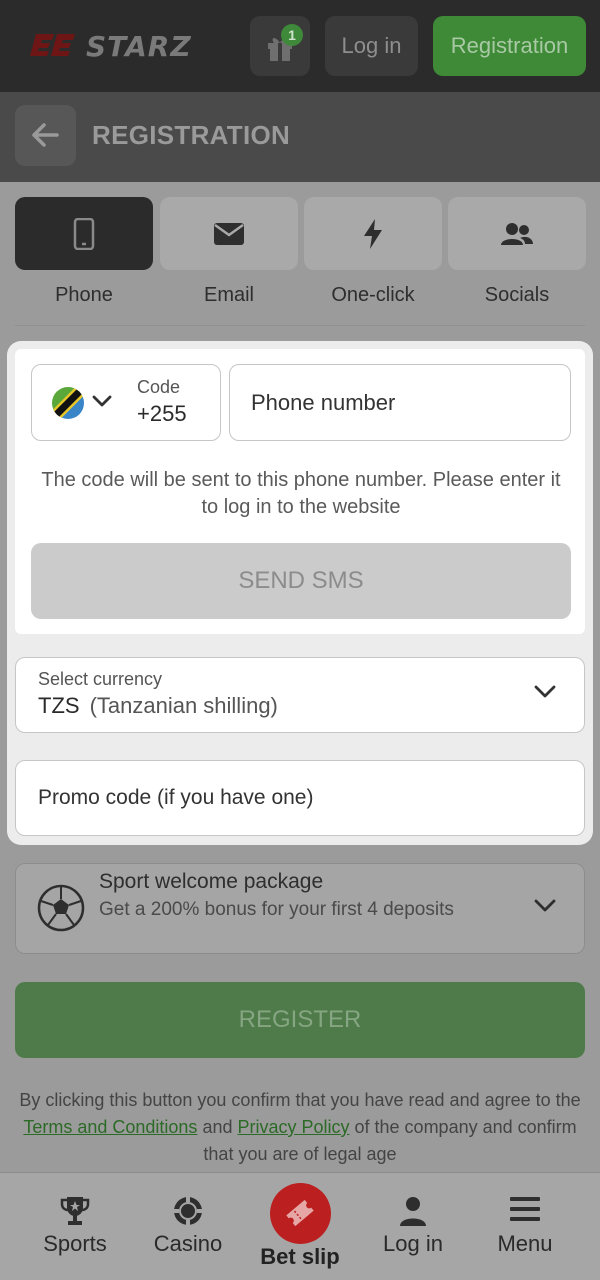 This screenshot has width=600, height=1280. Describe the element at coordinates (413, 1243) in the screenshot. I see `nav-login-label: Log in` at that location.